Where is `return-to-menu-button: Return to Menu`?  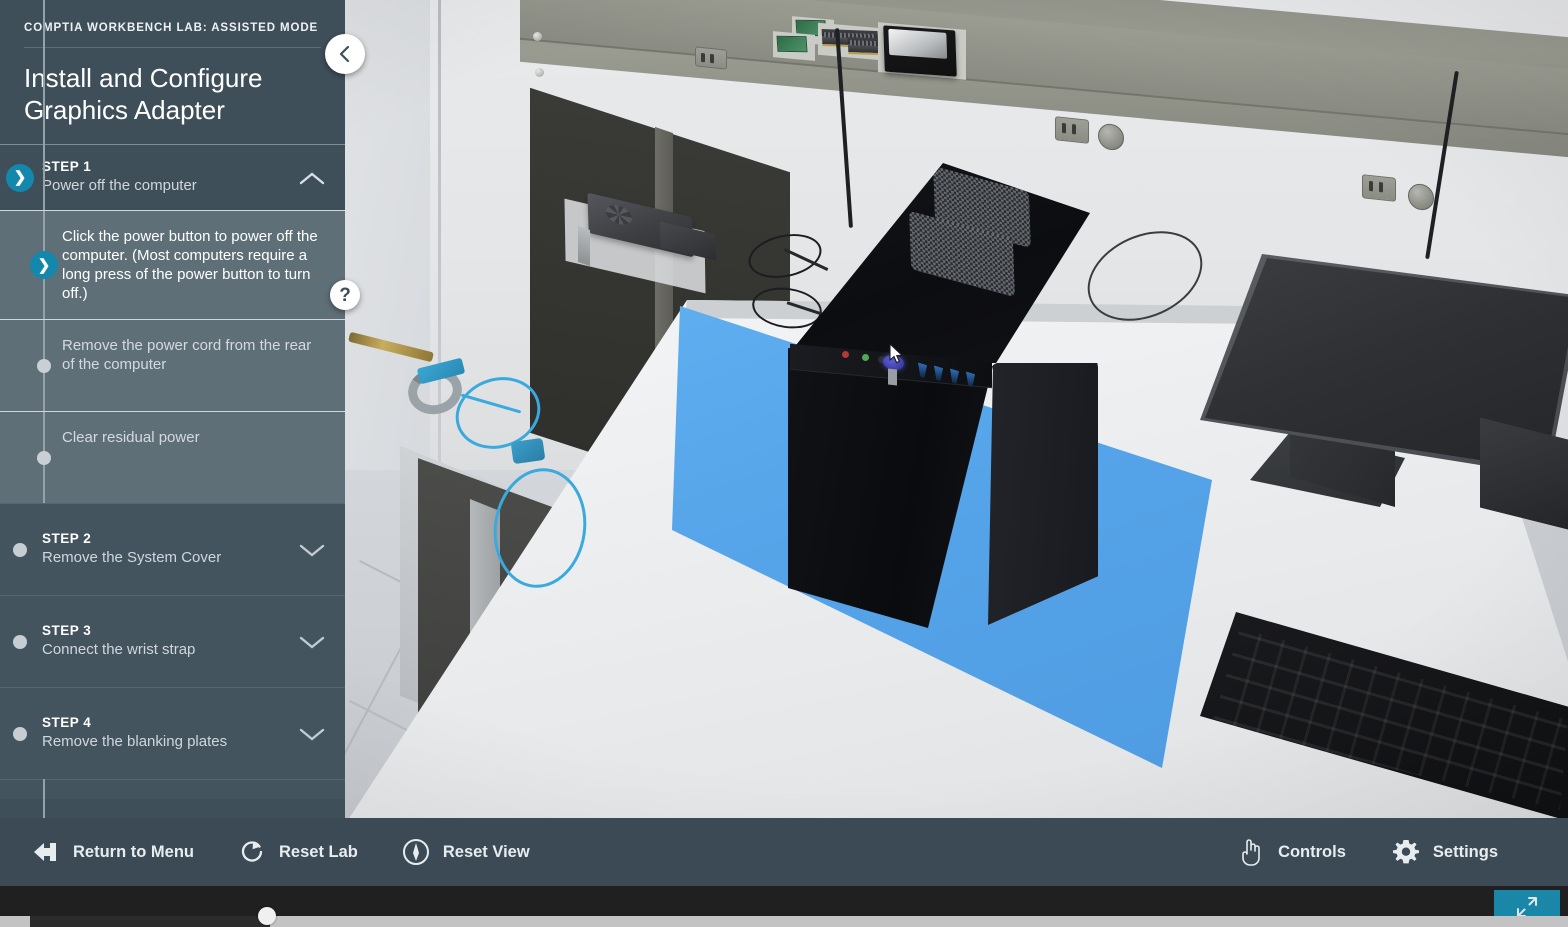
return-to-menu-button: Return to Menu is located at coordinates (112, 852).